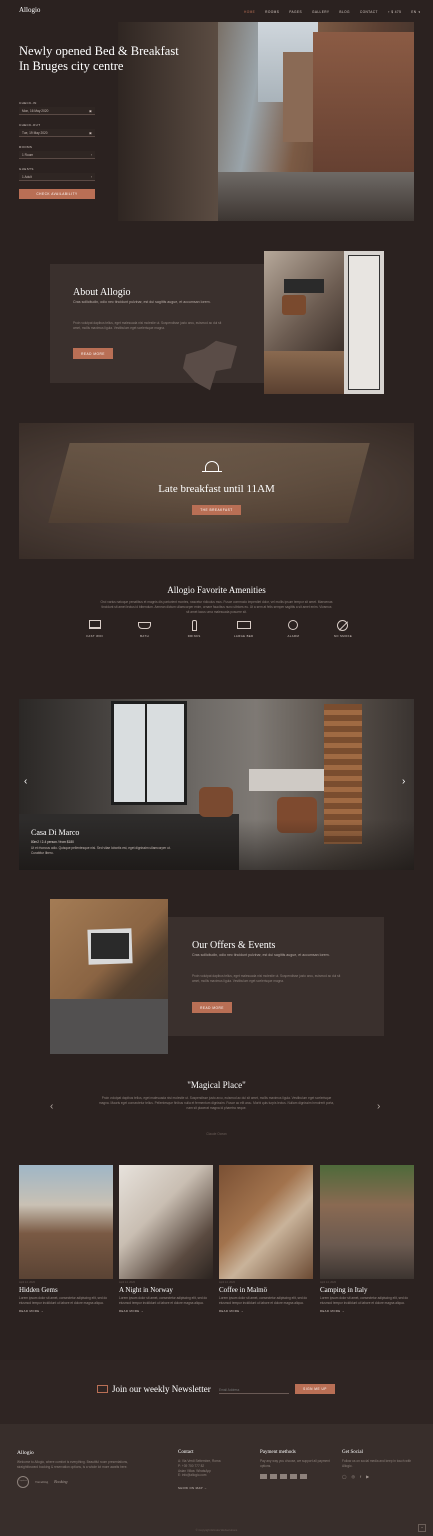 This screenshot has height=1536, width=433. I want to click on payment-icons, so click(296, 1476).